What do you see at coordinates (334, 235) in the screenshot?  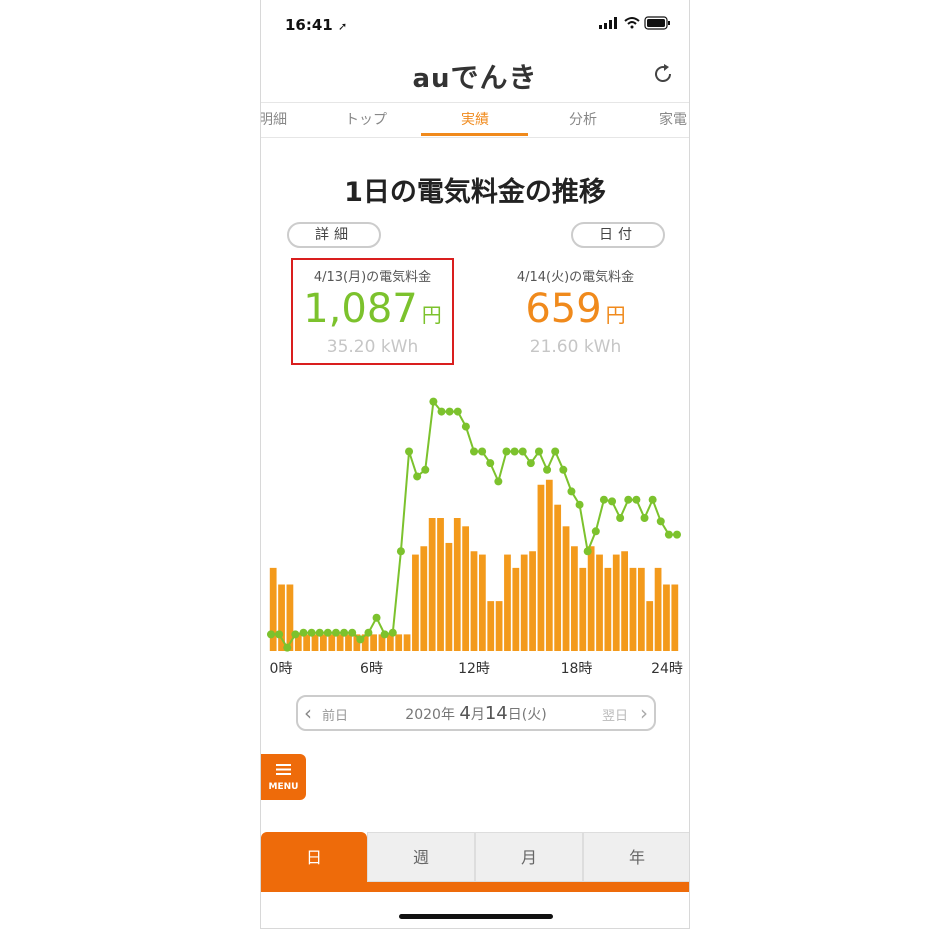 I see `detail-button: 詳細` at bounding box center [334, 235].